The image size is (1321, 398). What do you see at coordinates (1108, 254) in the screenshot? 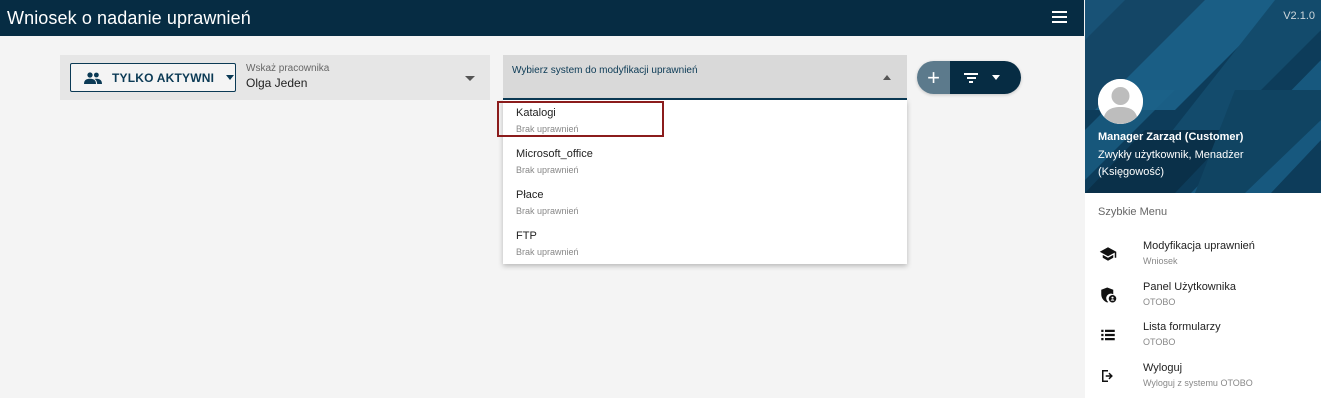
I see `graduation-cap-icon` at bounding box center [1108, 254].